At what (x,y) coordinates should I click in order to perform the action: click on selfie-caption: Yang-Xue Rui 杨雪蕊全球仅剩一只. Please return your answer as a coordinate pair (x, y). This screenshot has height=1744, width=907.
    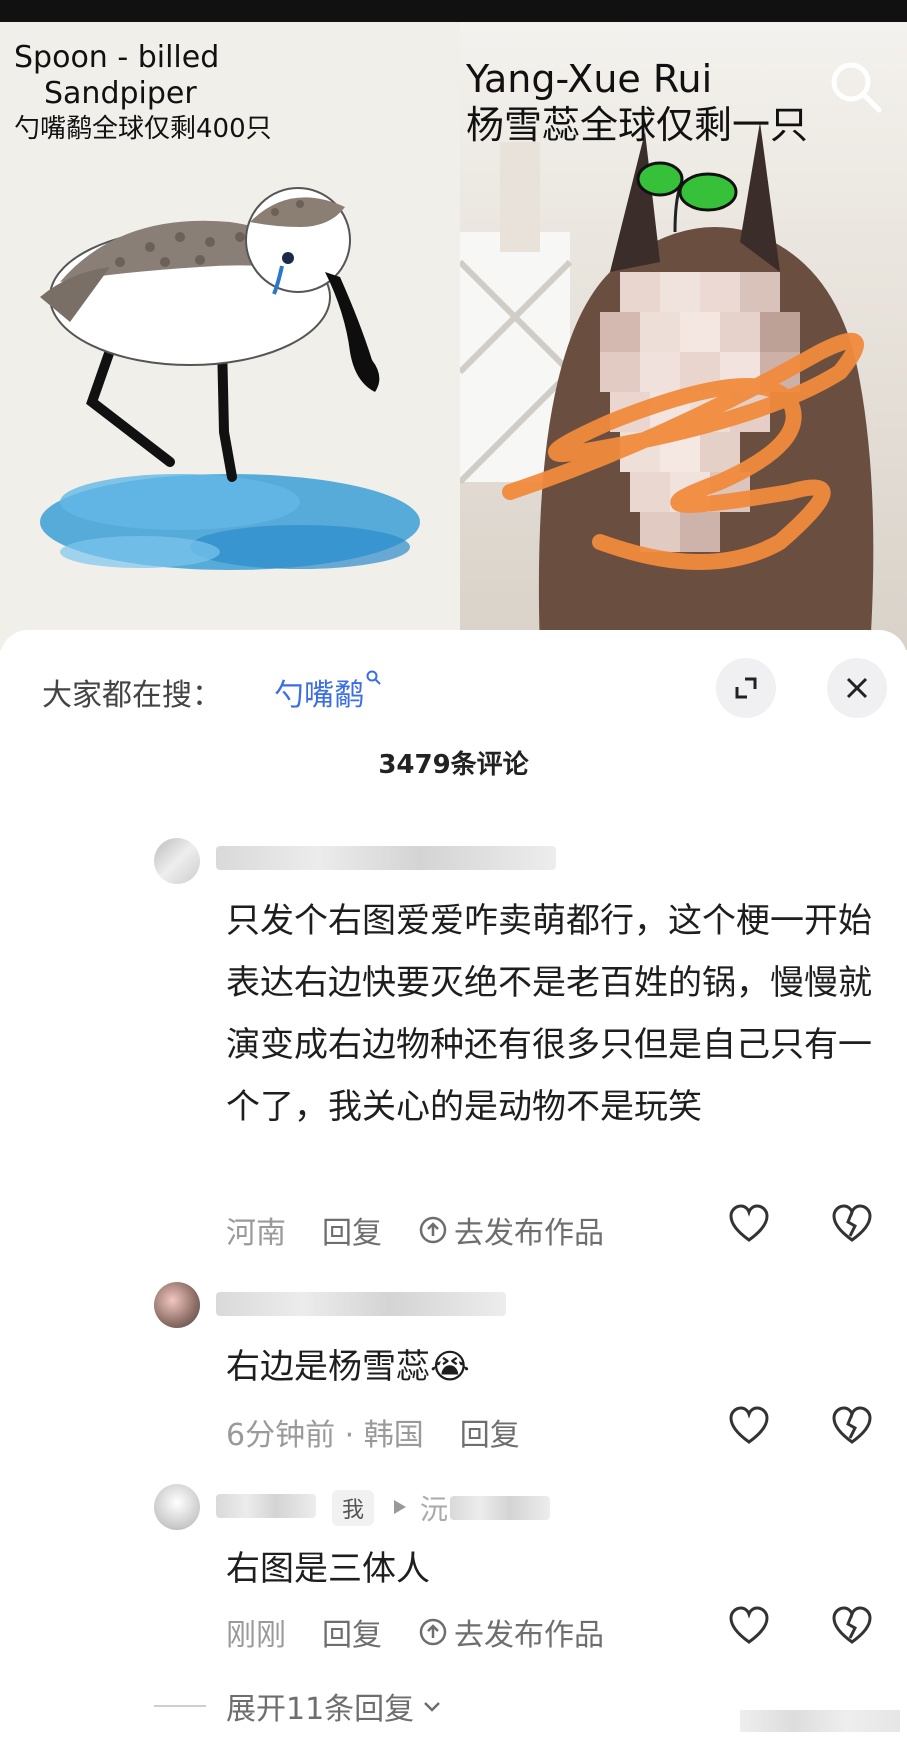
    Looking at the image, I should click on (637, 102).